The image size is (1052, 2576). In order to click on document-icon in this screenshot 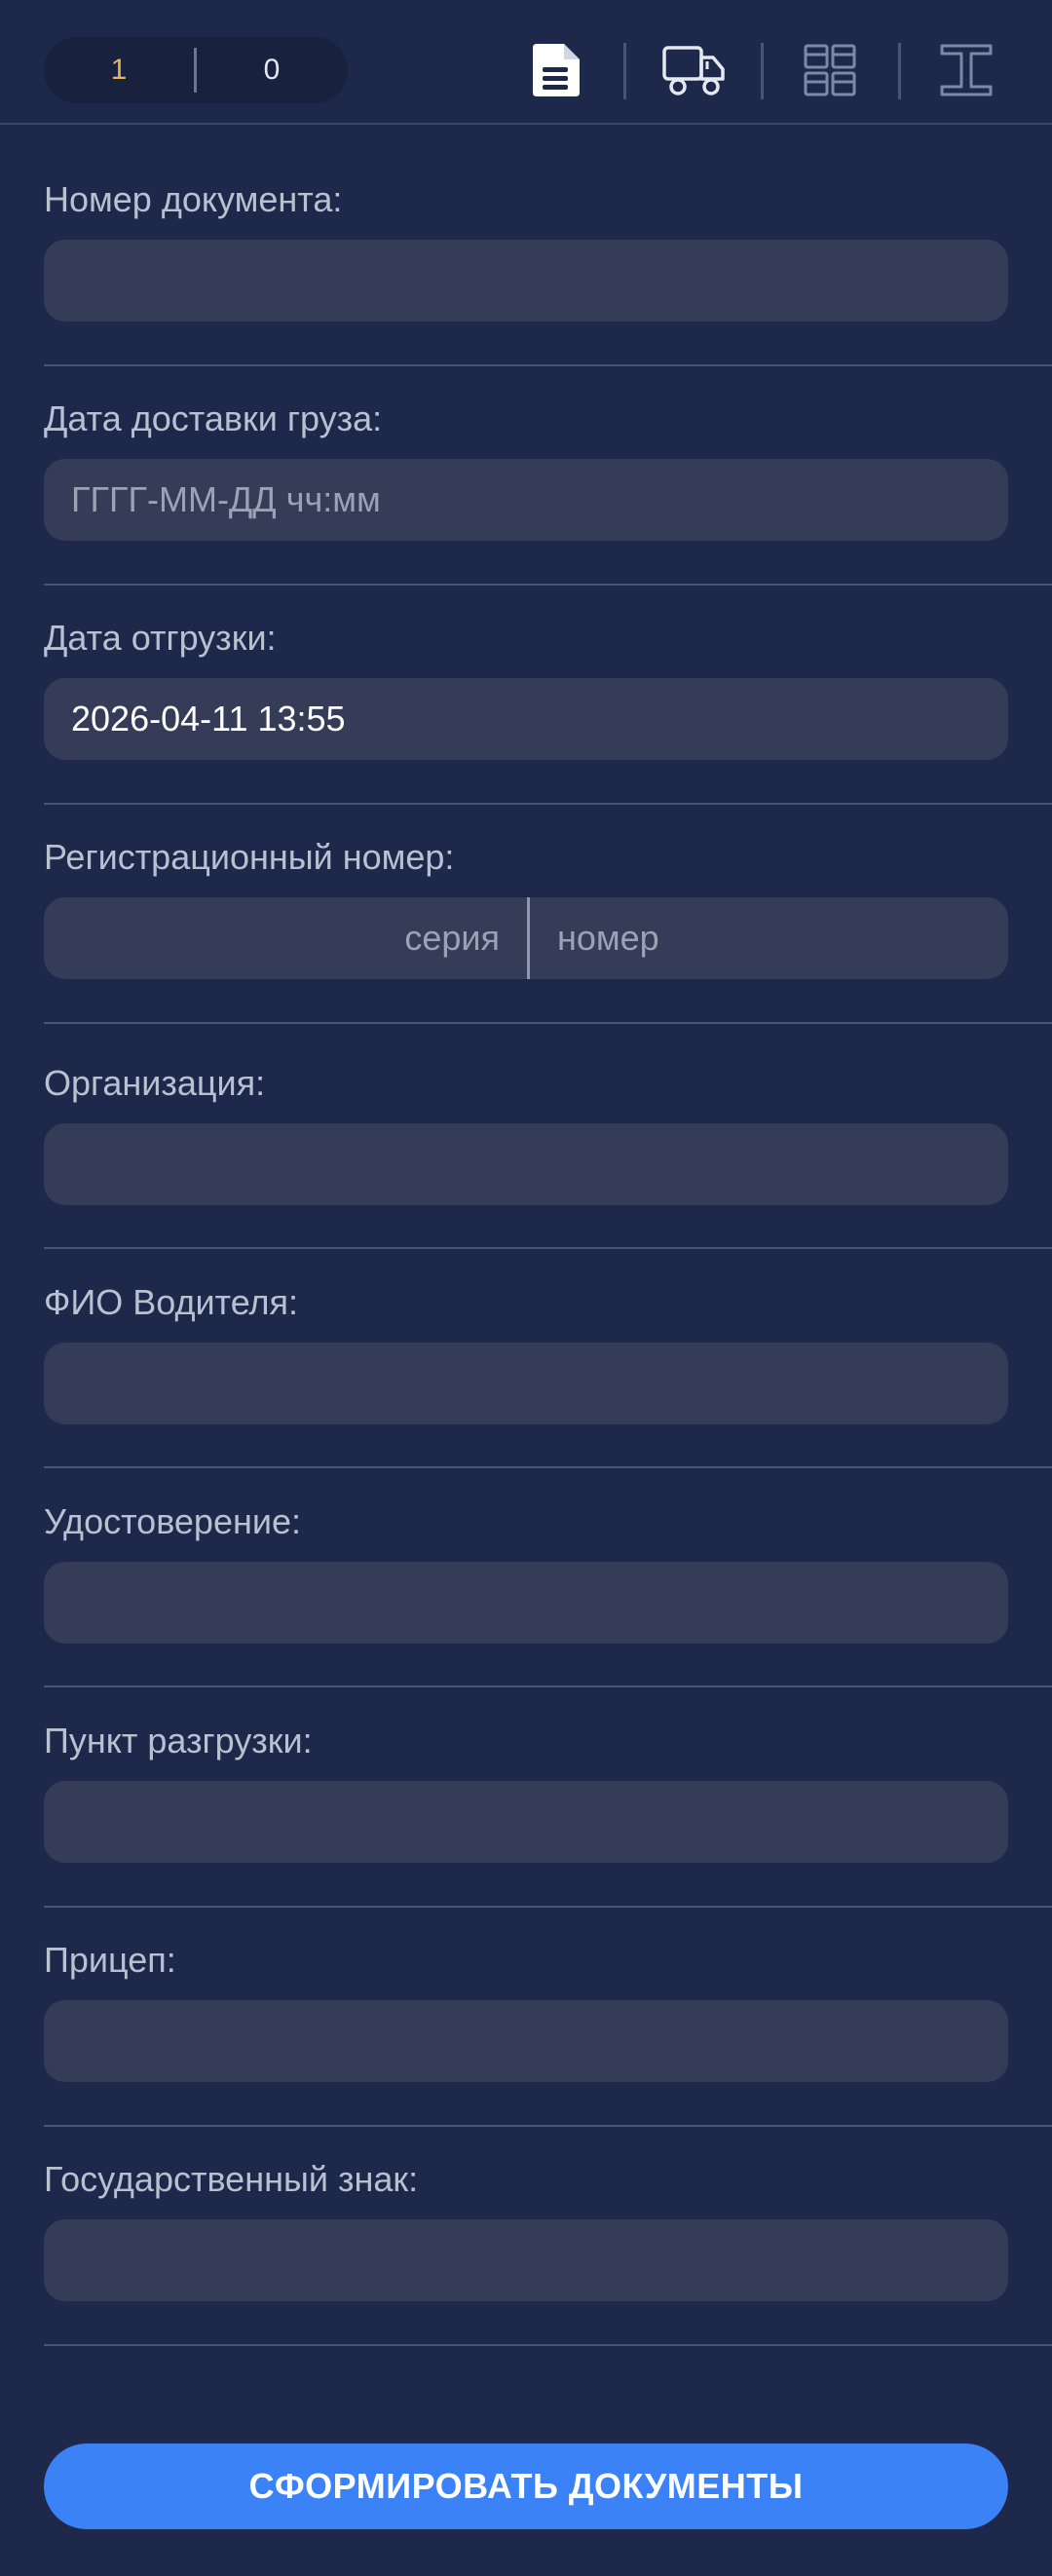, I will do `click(556, 70)`.